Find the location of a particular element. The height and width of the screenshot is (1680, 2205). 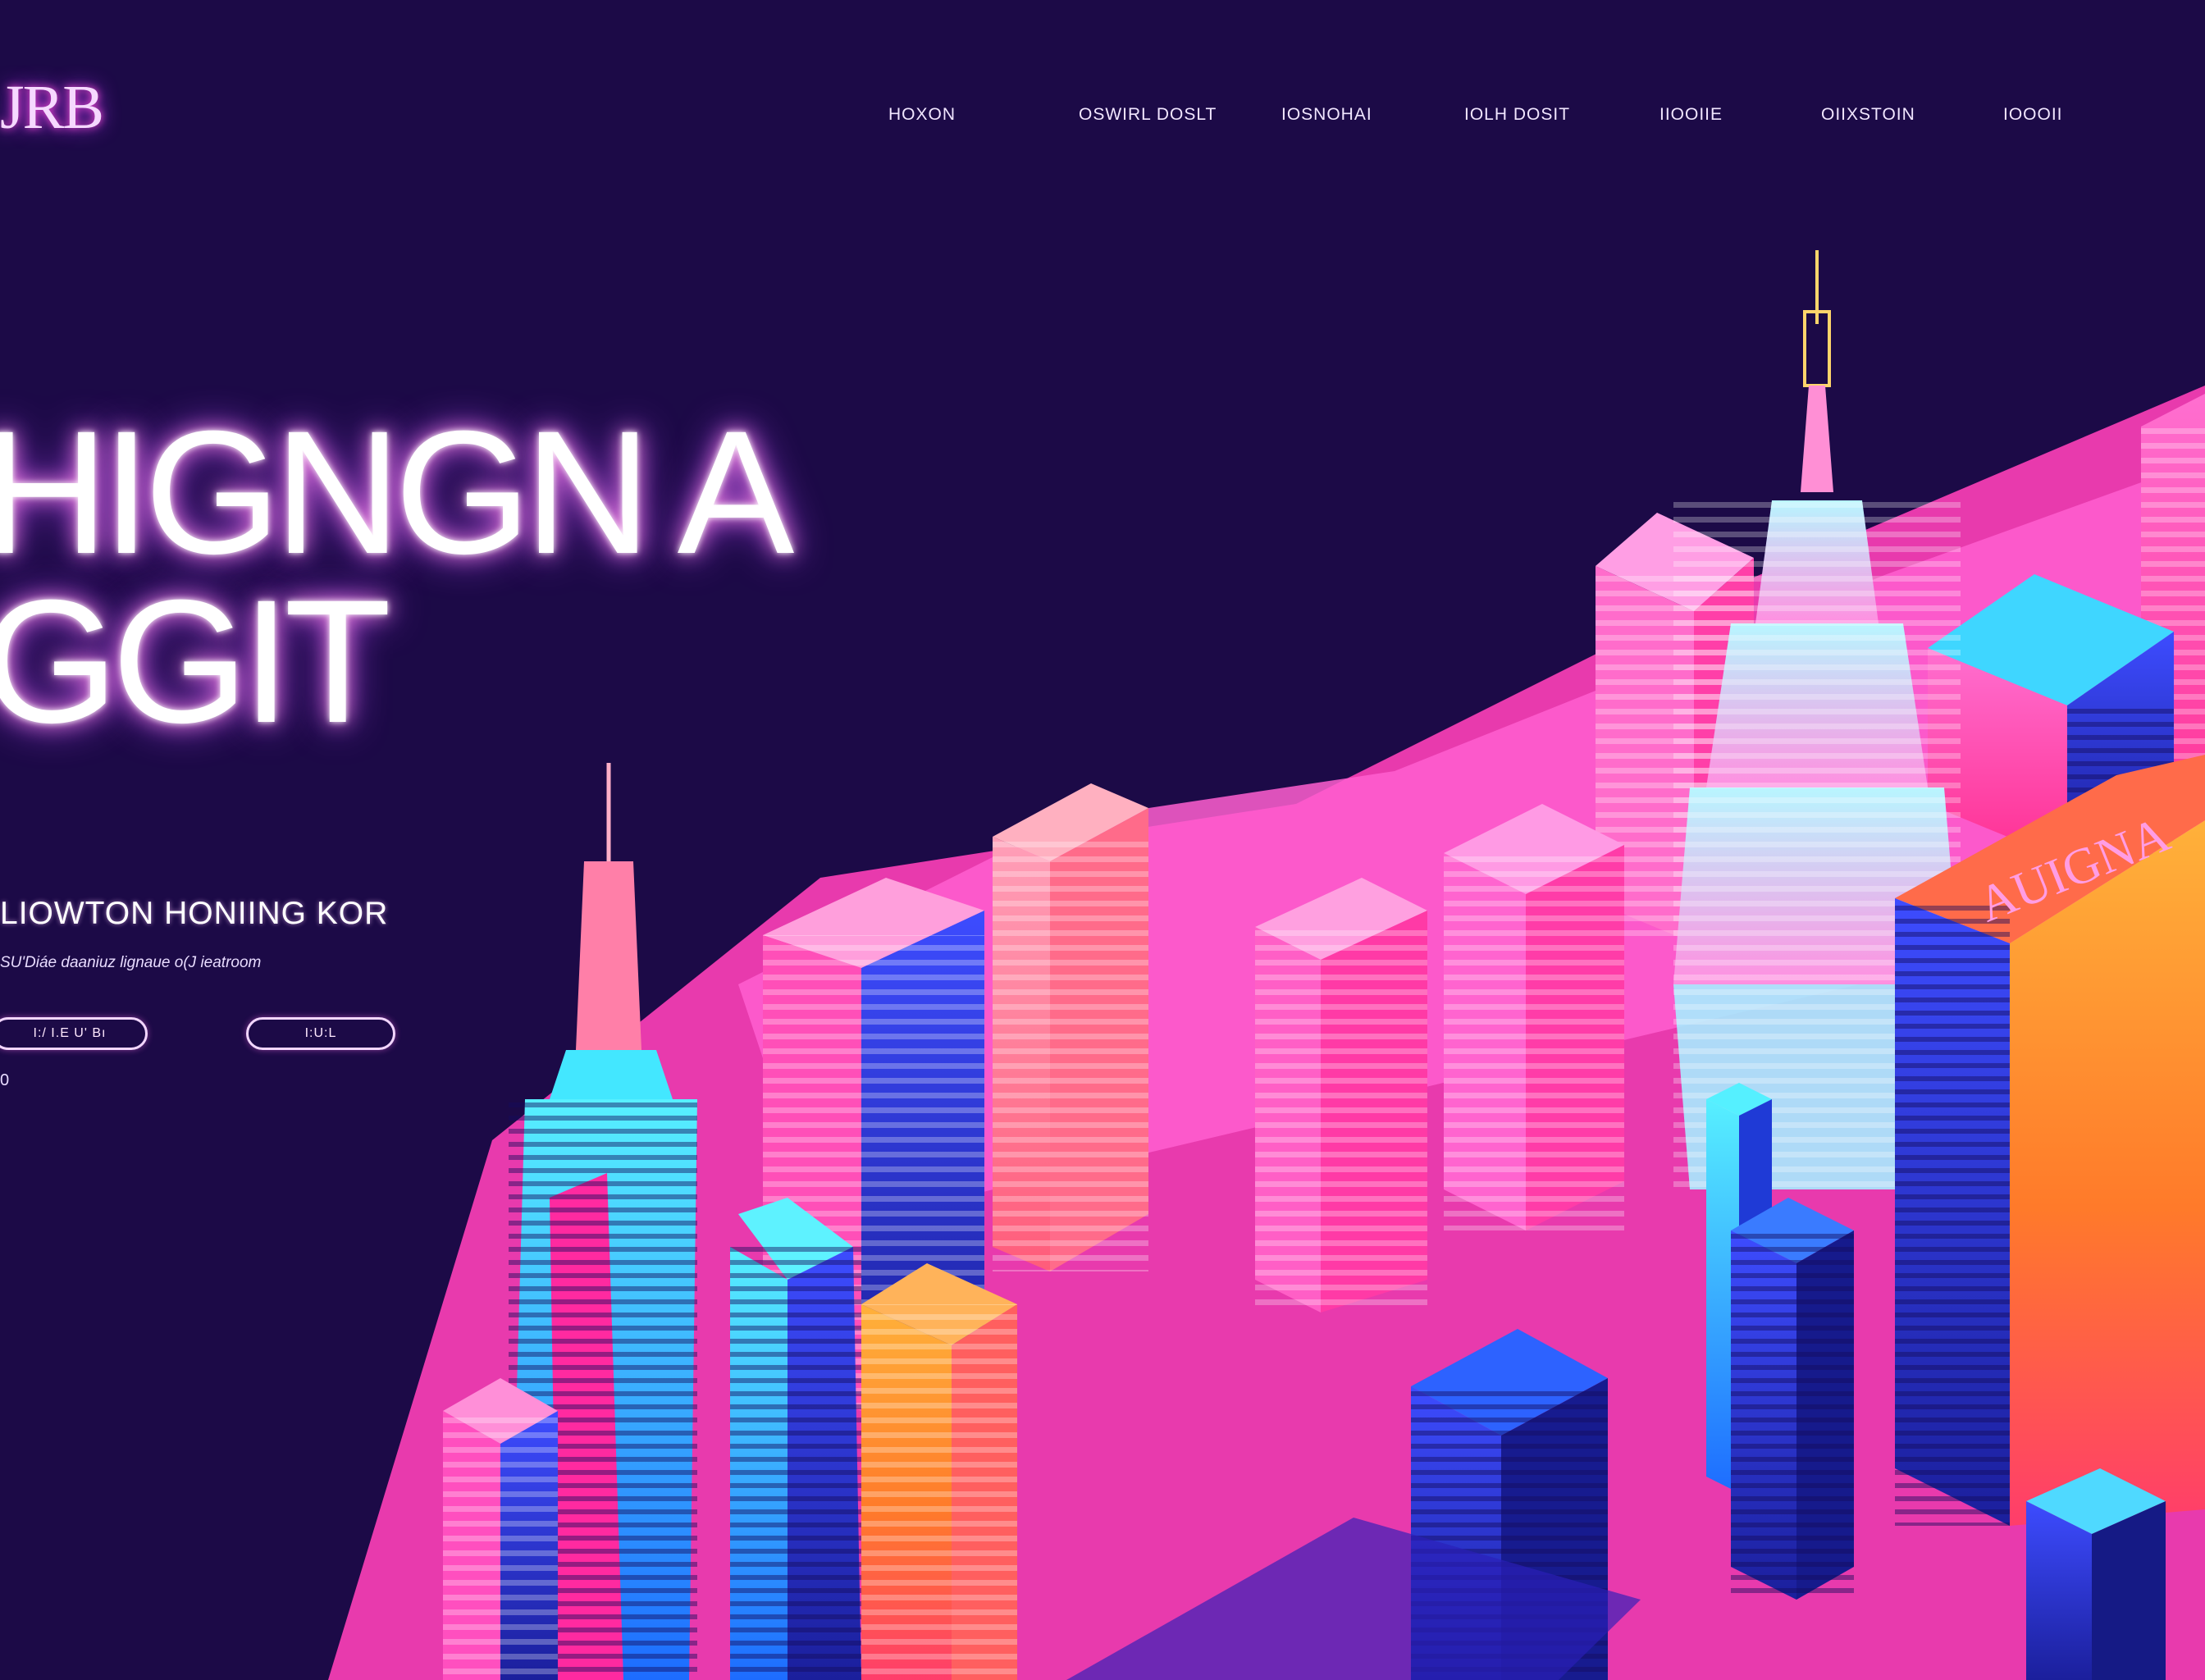

hero-note: 0 is located at coordinates (5, 1080).